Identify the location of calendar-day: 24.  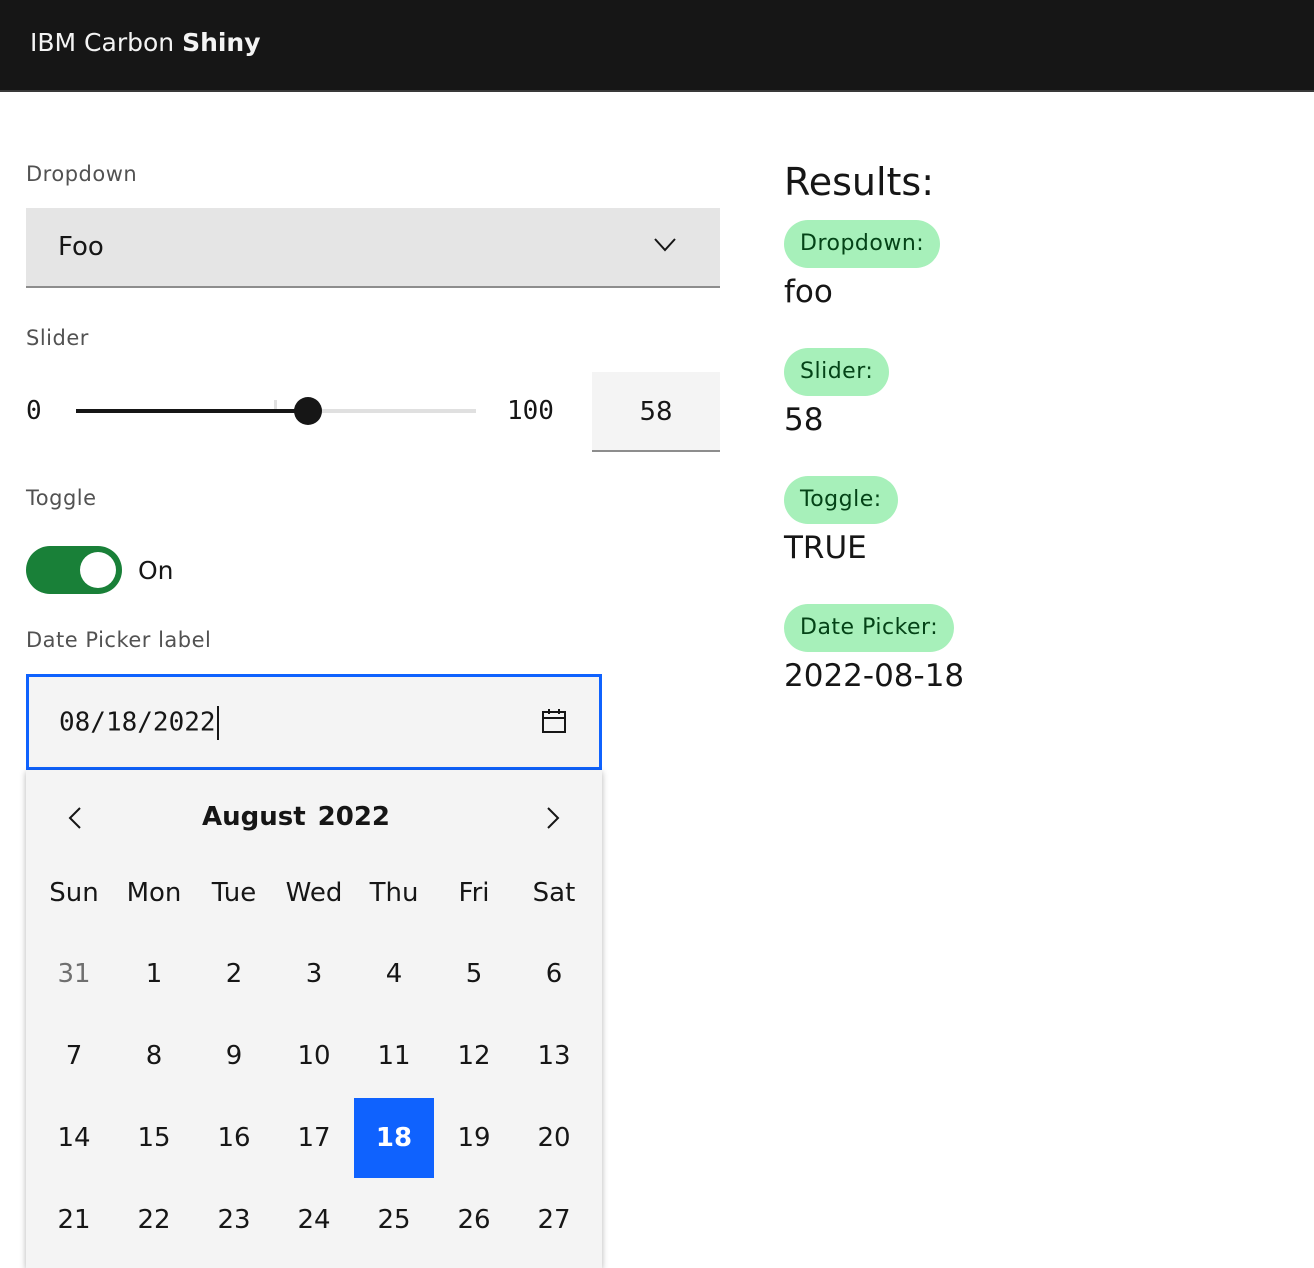
(314, 1220).